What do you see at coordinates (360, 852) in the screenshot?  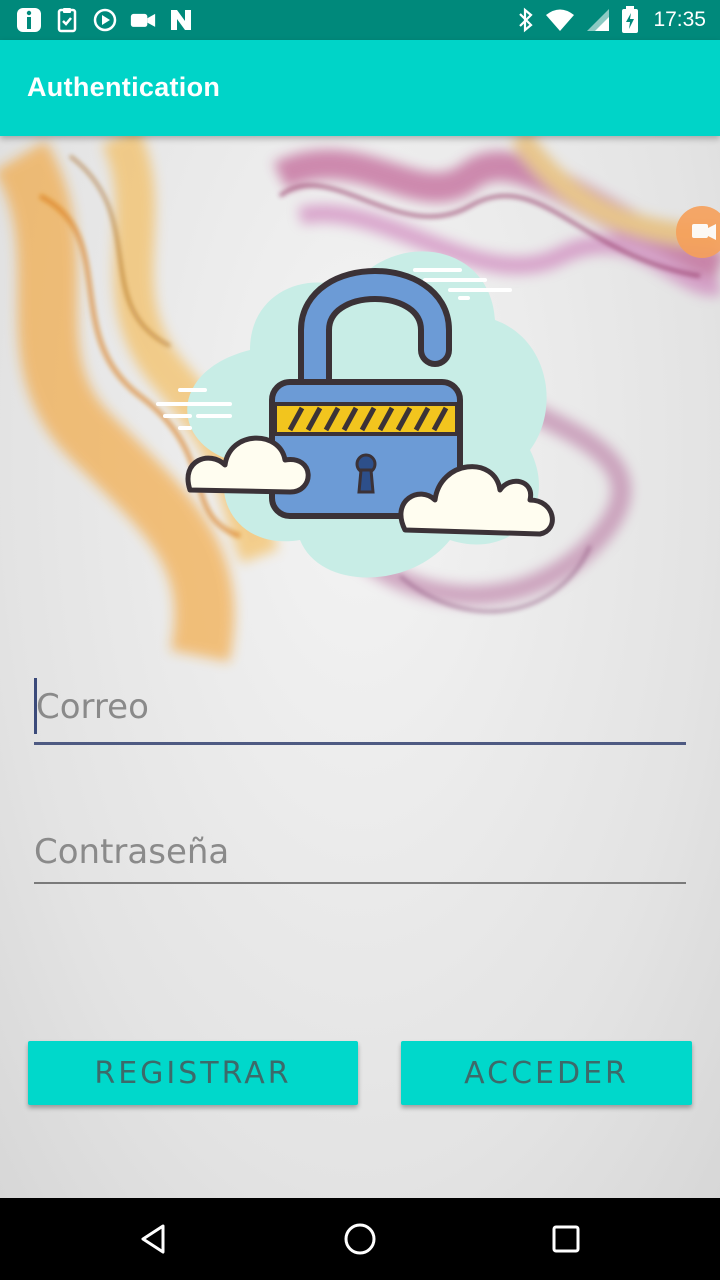 I see `password-input` at bounding box center [360, 852].